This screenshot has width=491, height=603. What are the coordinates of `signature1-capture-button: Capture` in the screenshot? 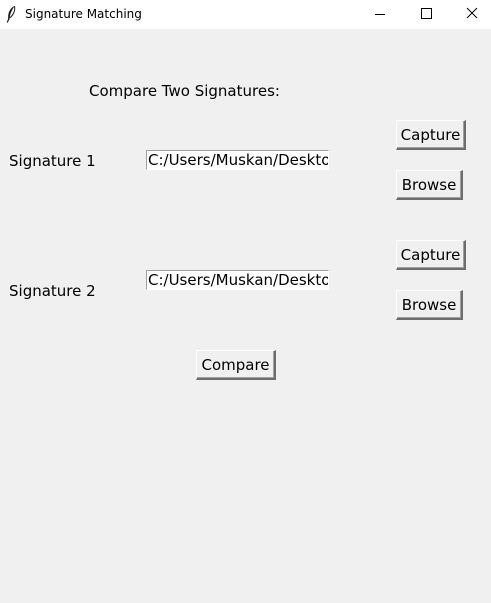 It's located at (431, 135).